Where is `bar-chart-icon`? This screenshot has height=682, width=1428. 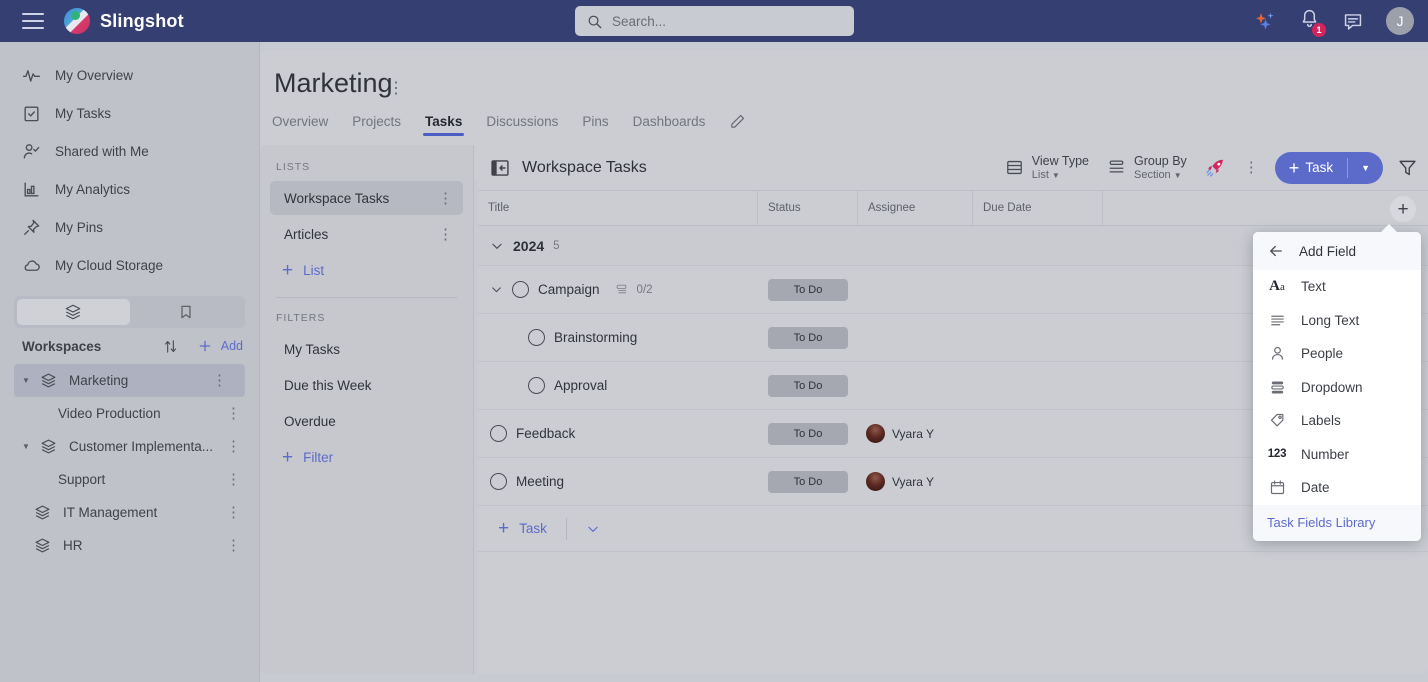
bar-chart-icon is located at coordinates (31, 189).